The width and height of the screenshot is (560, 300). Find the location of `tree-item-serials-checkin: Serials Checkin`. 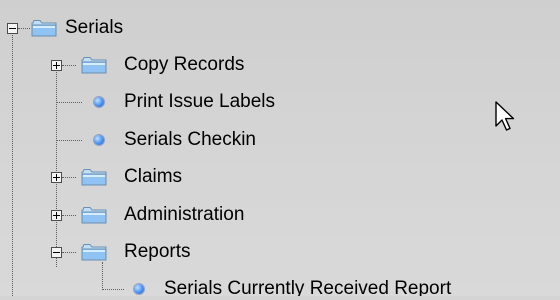

tree-item-serials-checkin: Serials Checkin is located at coordinates (190, 140).